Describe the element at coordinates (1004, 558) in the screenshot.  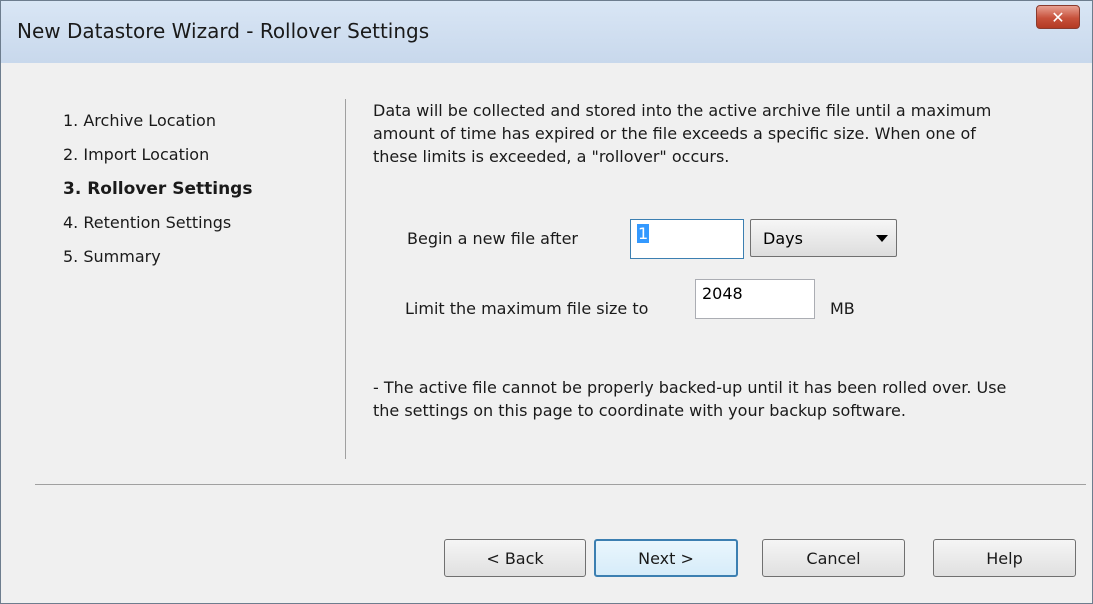
I see `help-button: Help` at that location.